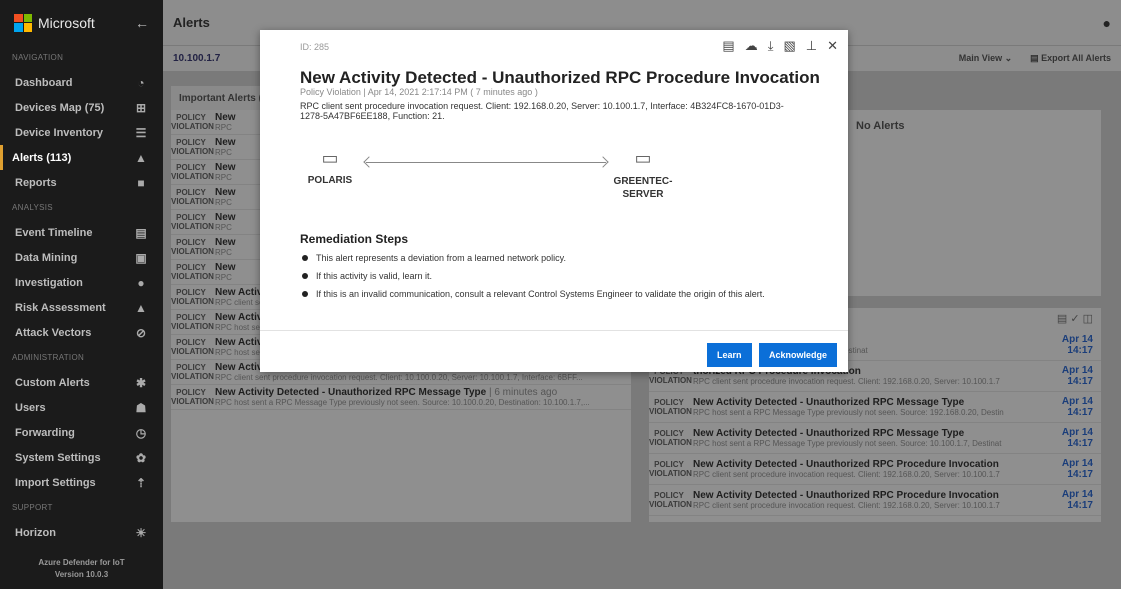 This screenshot has width=1121, height=589. Describe the element at coordinates (35, 532) in the screenshot. I see `sidebar-item-label: Horizon` at that location.